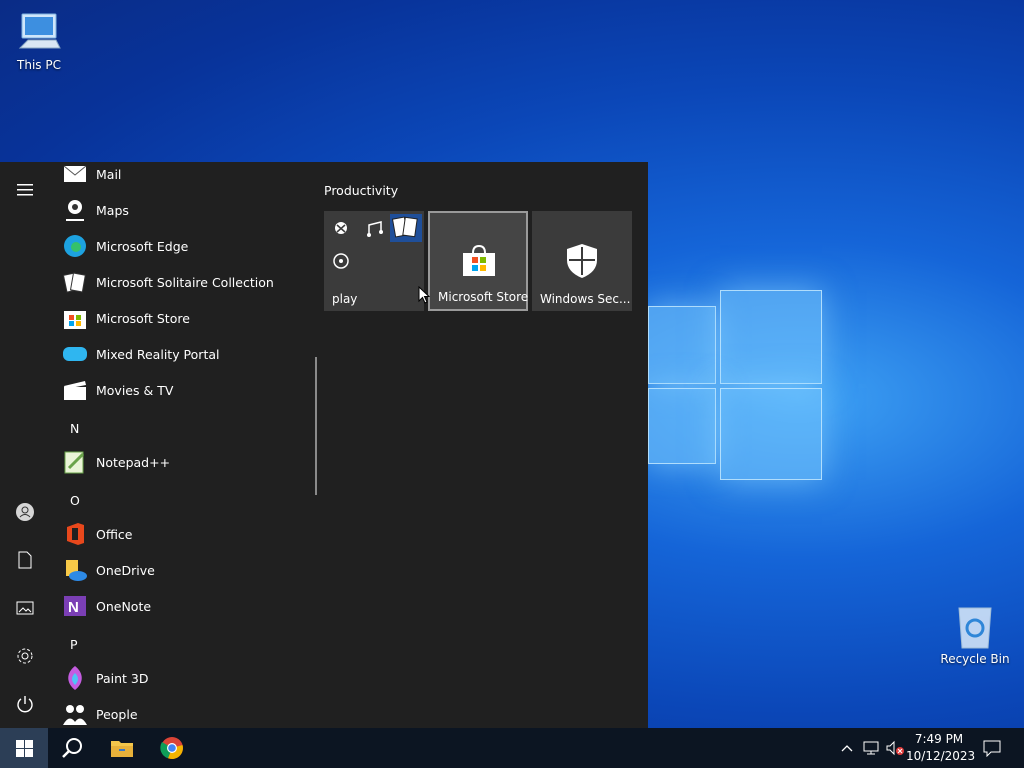 This screenshot has height=768, width=1024. What do you see at coordinates (406, 228) in the screenshot?
I see `solitaire-tile-icon` at bounding box center [406, 228].